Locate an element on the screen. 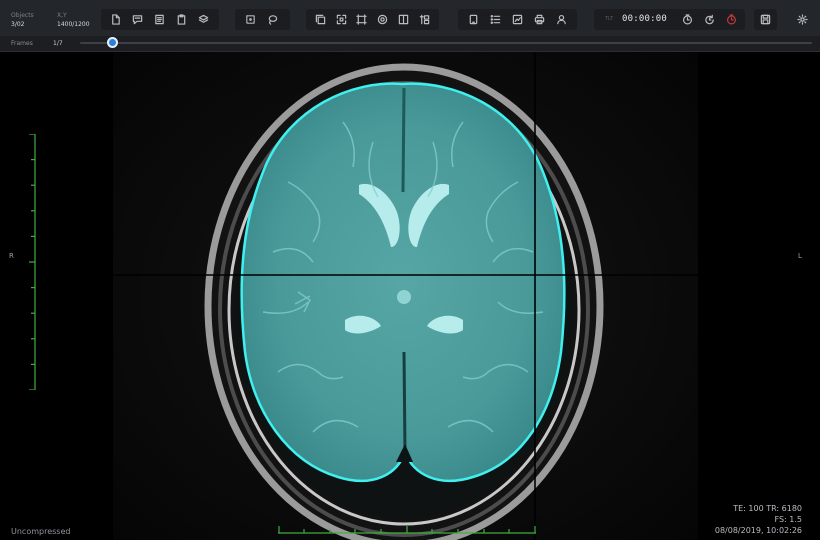 The width and height of the screenshot is (820, 540). objects-info: Objects 3/02 is located at coordinates (22, 20).